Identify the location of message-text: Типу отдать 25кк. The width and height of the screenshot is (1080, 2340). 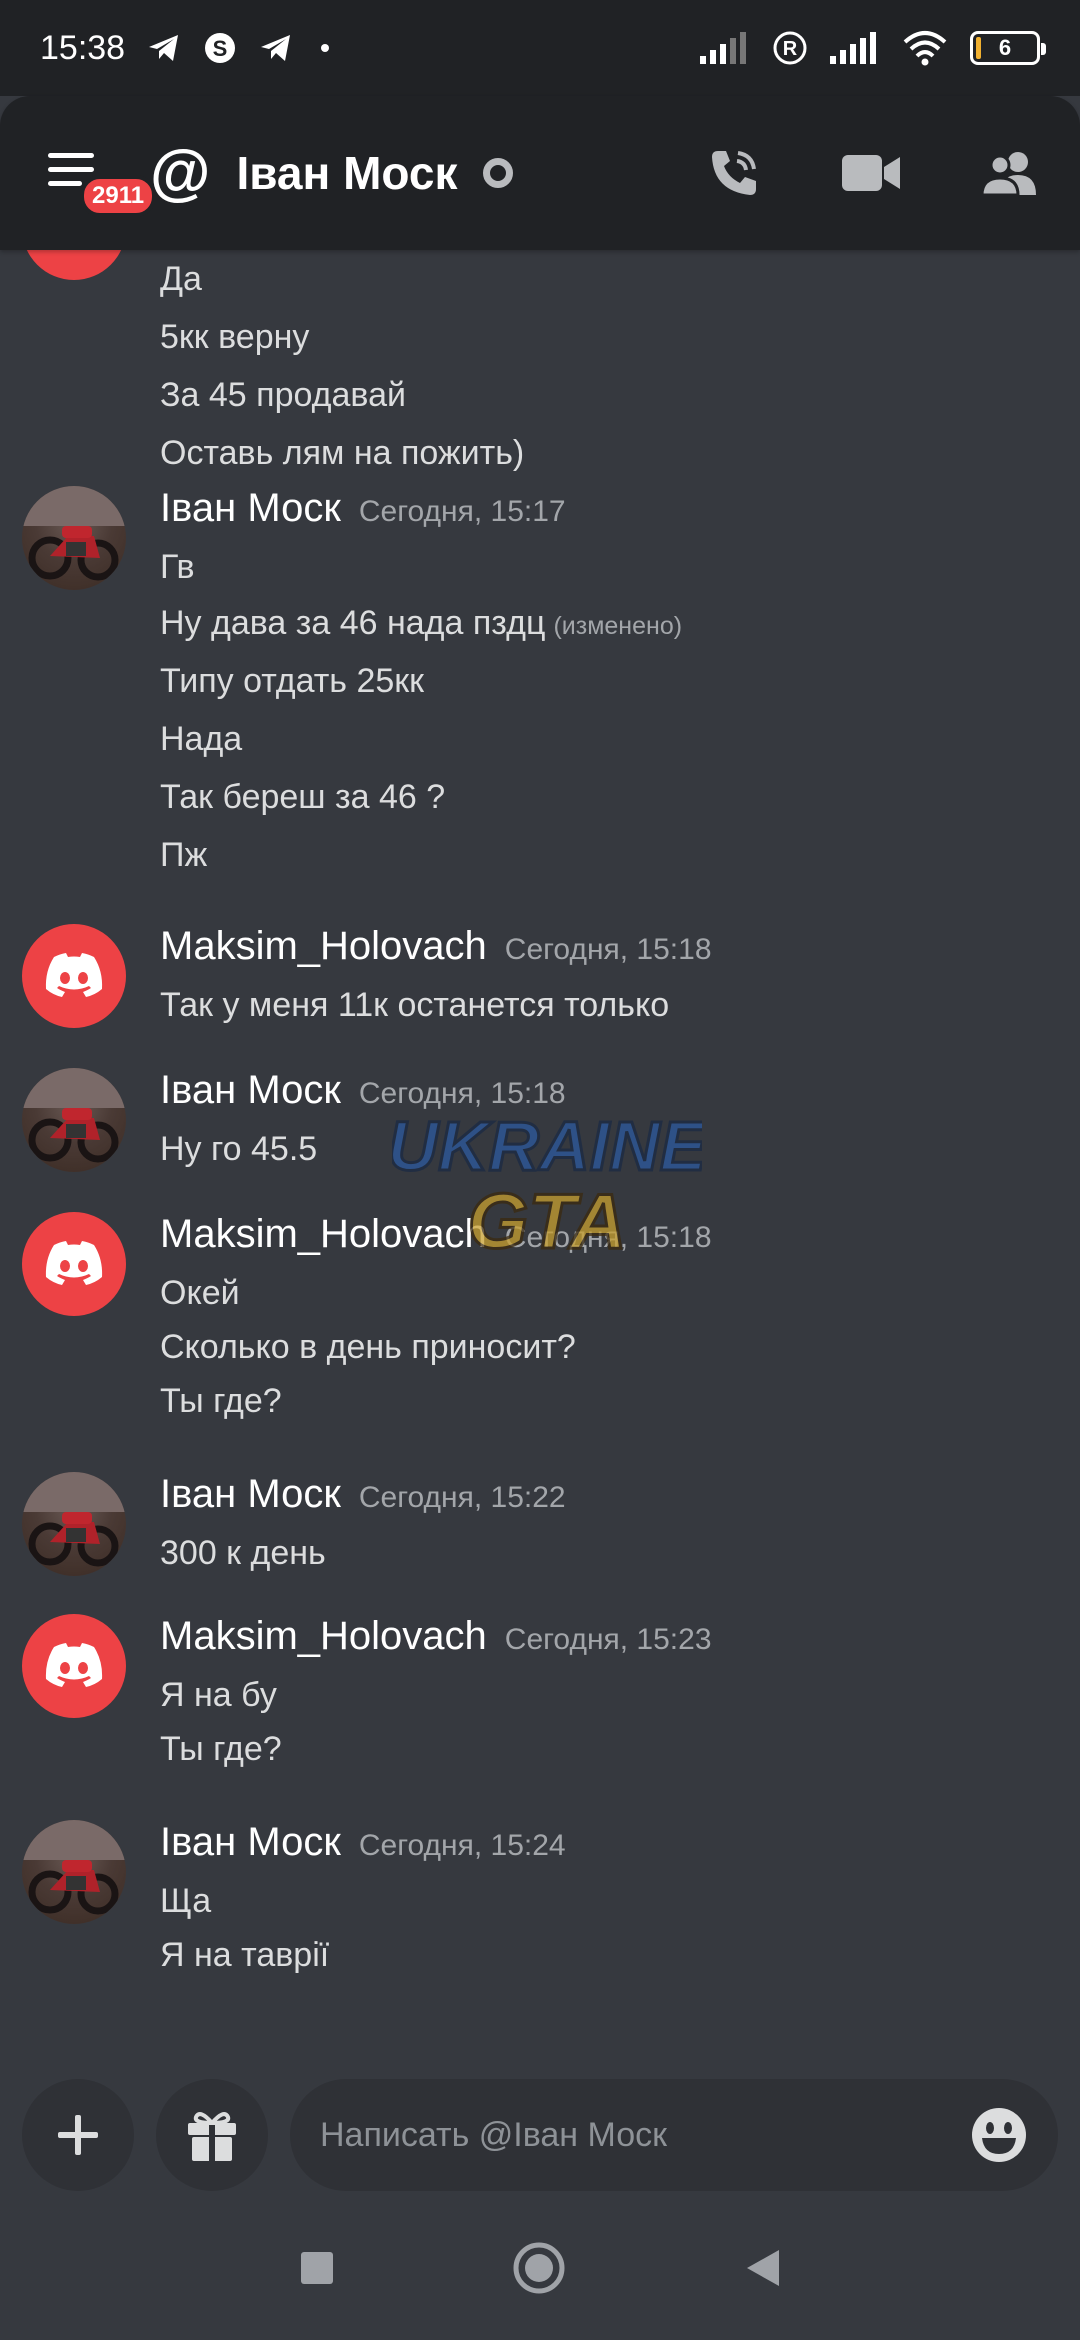
(292, 681).